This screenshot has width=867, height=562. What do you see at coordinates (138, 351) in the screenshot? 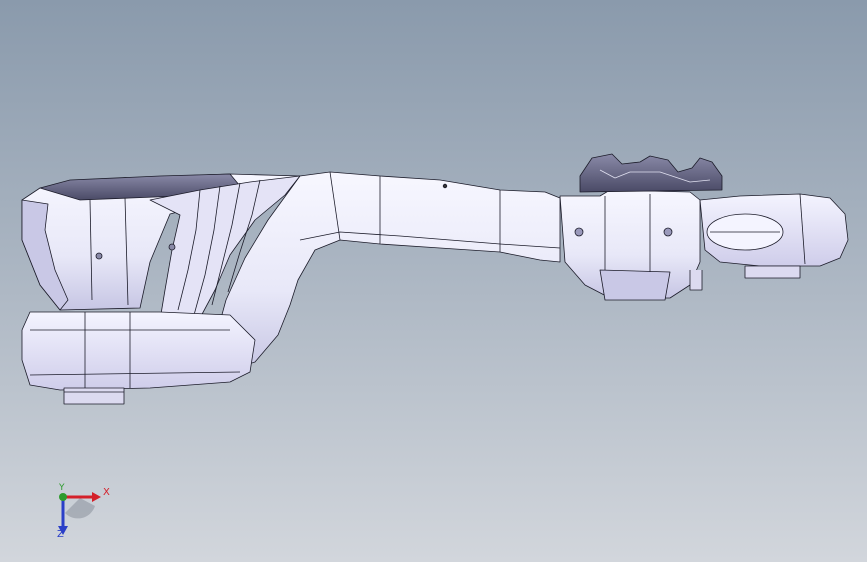
I see `front-bushing` at bounding box center [138, 351].